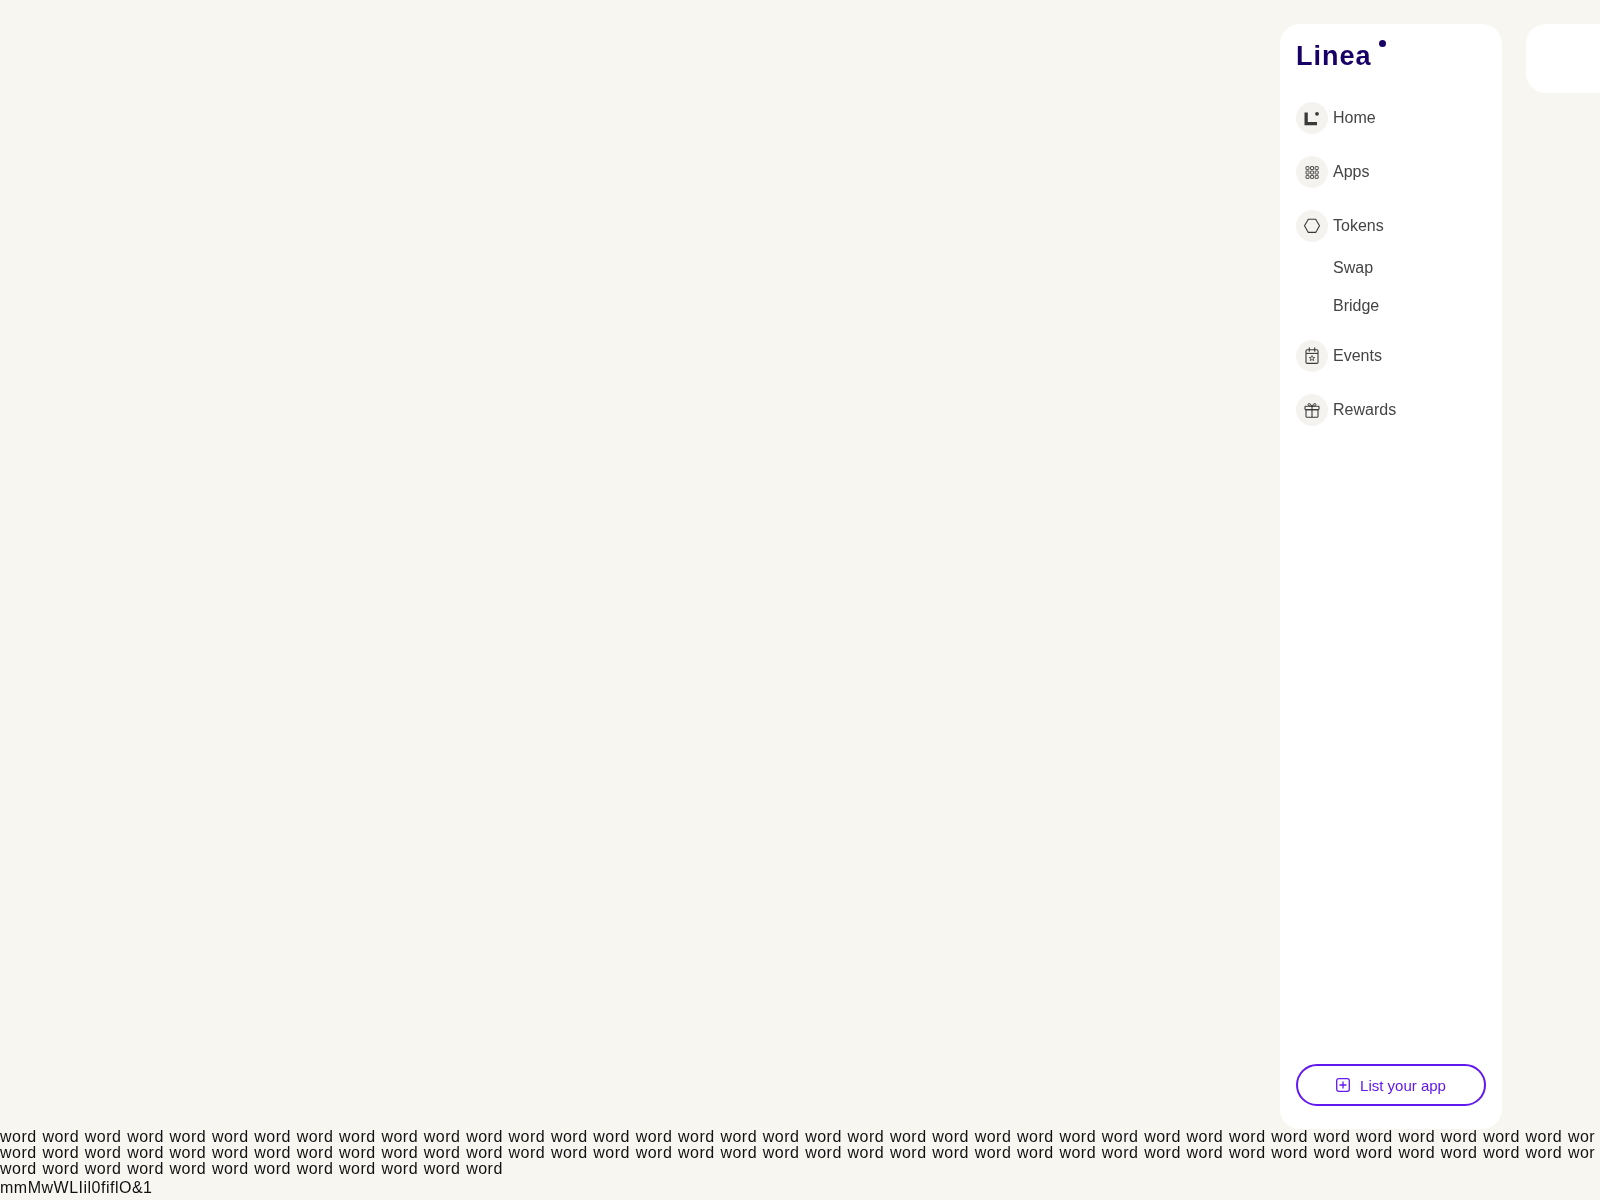 The image size is (1600, 1200). I want to click on plus-square-icon, so click(1343, 1085).